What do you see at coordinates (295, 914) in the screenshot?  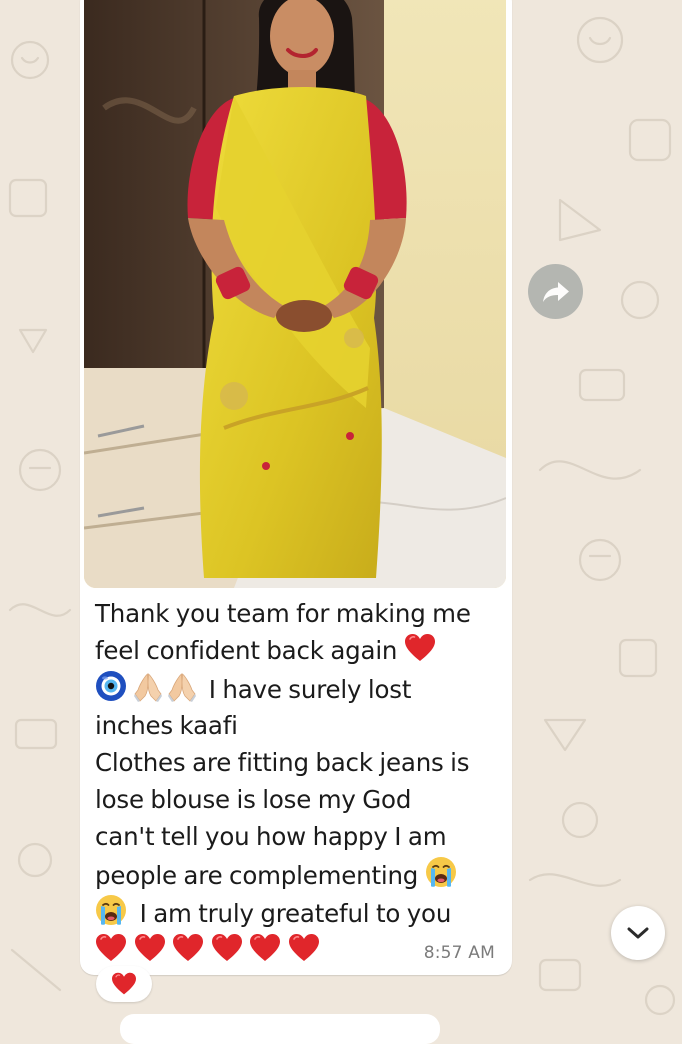 I see `caption-line: I am truly greateful to you` at bounding box center [295, 914].